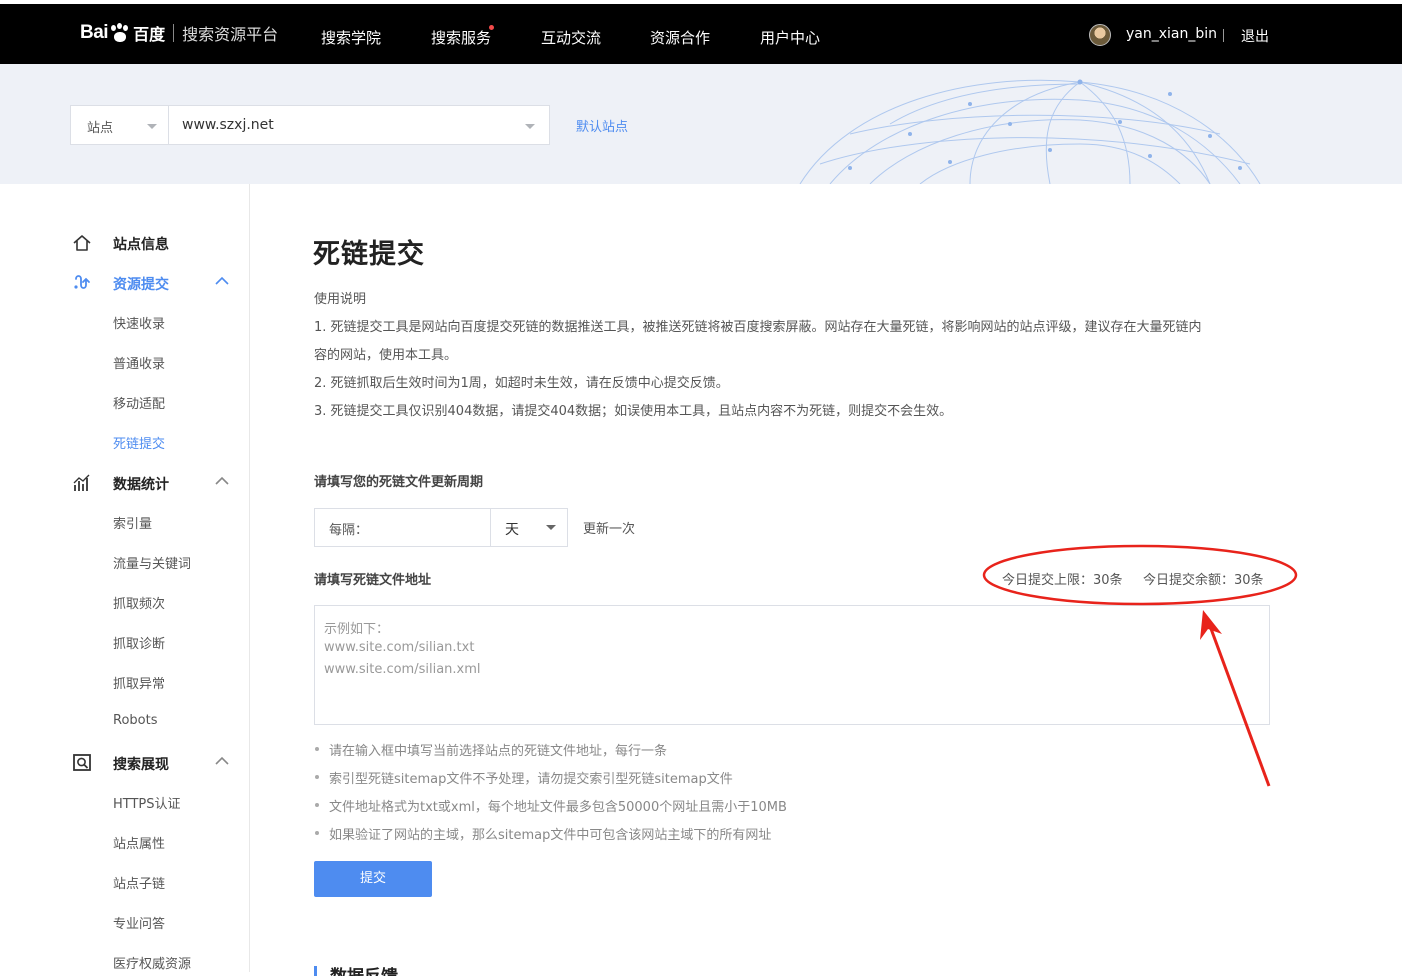  I want to click on sidebar-item-index-volume: 索引量, so click(132, 522).